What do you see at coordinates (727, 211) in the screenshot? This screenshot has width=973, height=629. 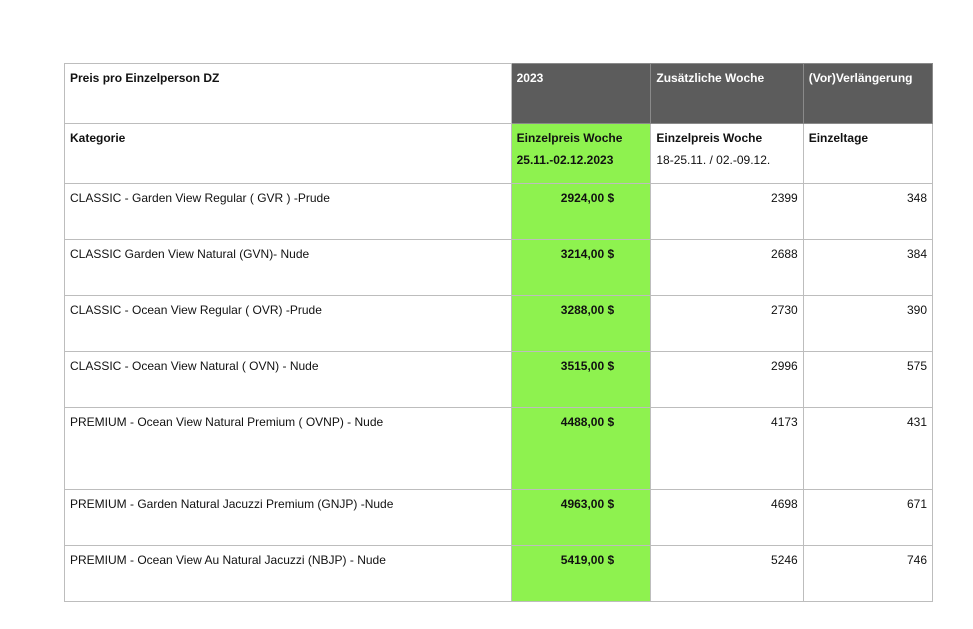 I see `row-additional-week: 2399` at bounding box center [727, 211].